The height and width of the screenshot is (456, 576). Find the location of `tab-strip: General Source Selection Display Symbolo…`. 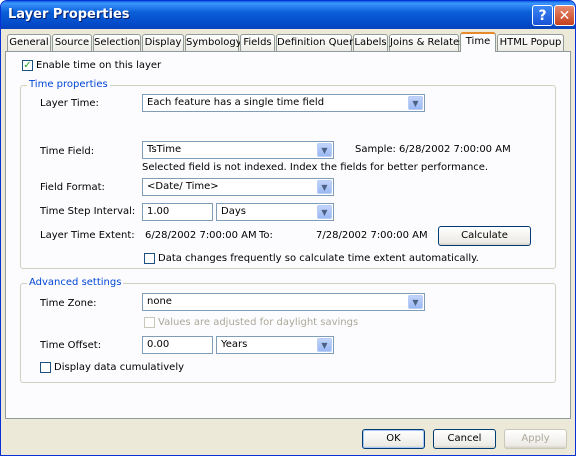

tab-strip: General Source Selection Display Symbolo… is located at coordinates (289, 42).